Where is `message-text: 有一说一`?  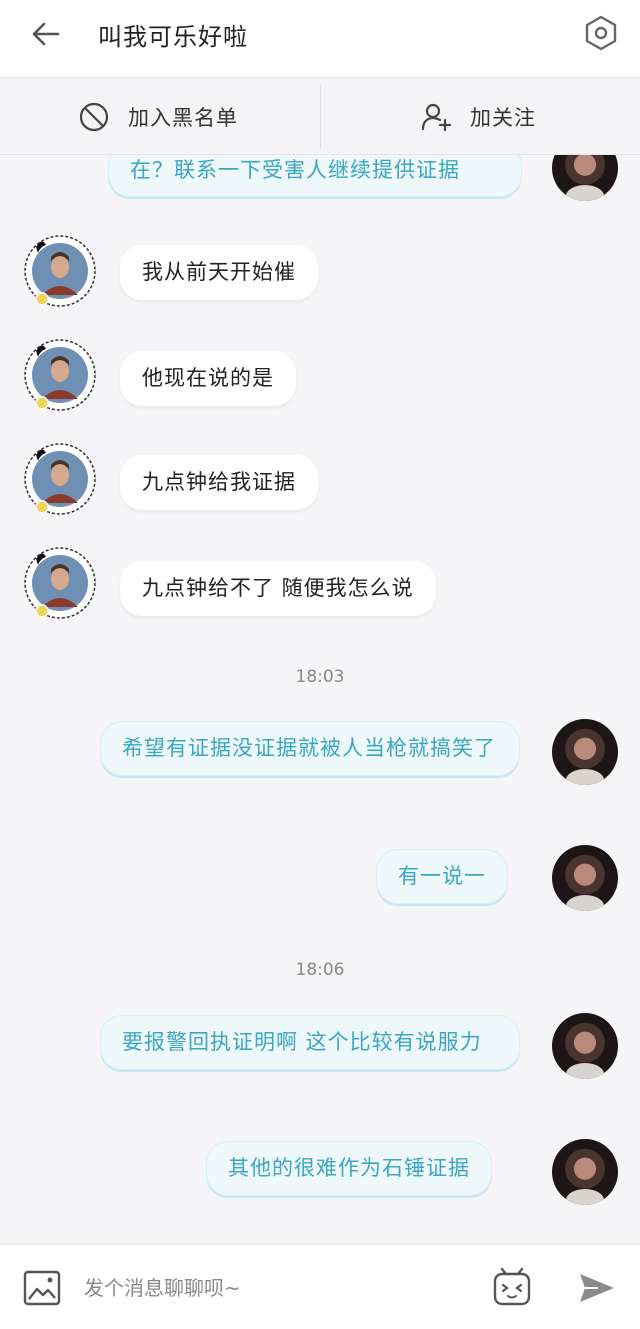
message-text: 有一说一 is located at coordinates (442, 876).